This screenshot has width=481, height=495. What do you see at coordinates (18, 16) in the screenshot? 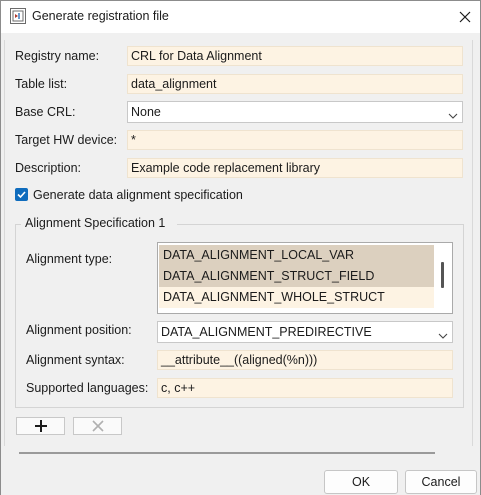
I see `simulink-app-icon` at bounding box center [18, 16].